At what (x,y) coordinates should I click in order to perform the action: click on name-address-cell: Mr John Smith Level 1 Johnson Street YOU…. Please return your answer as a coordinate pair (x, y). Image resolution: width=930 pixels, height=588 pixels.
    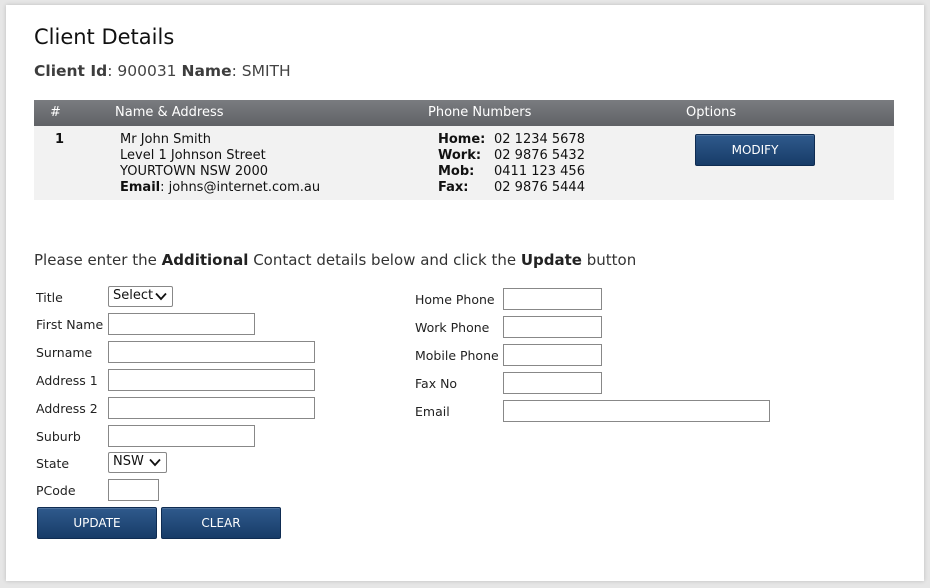
    Looking at the image, I should click on (220, 164).